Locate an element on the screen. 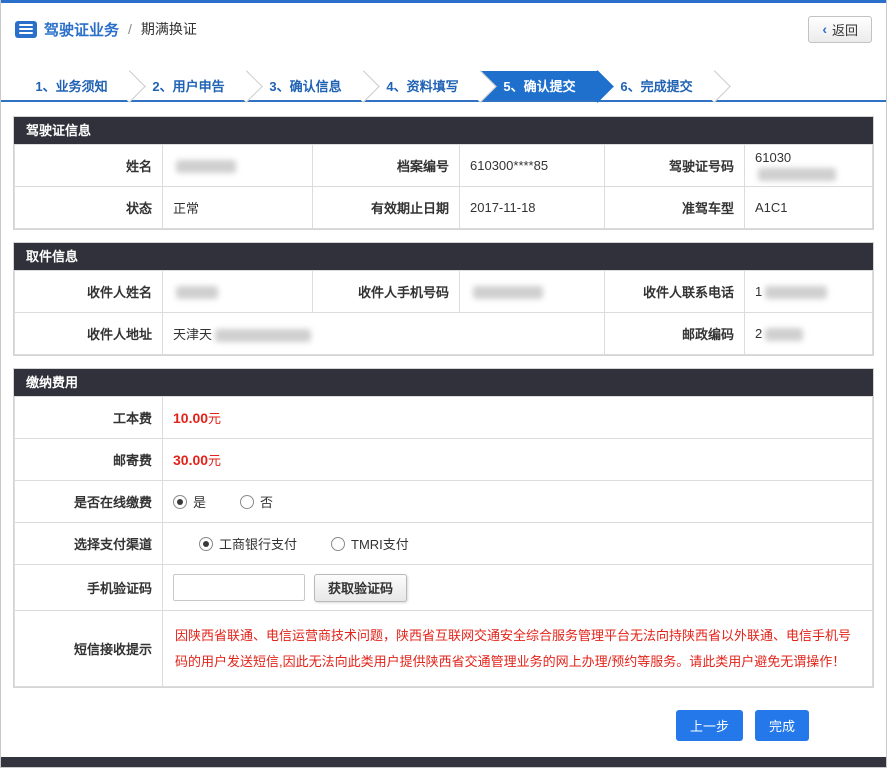 The image size is (887, 768). production-fee-value: 10.00元 is located at coordinates (517, 417).